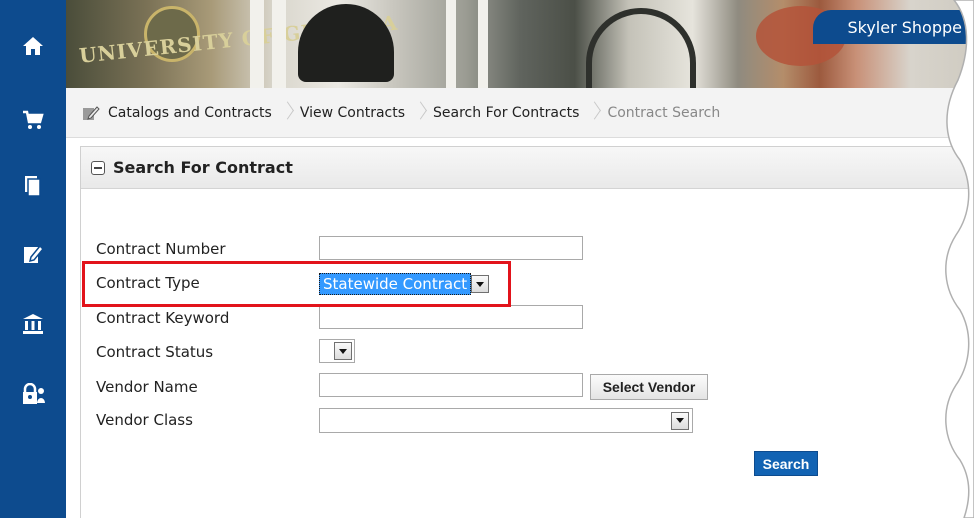  I want to click on banner-arch-image, so click(641, 48).